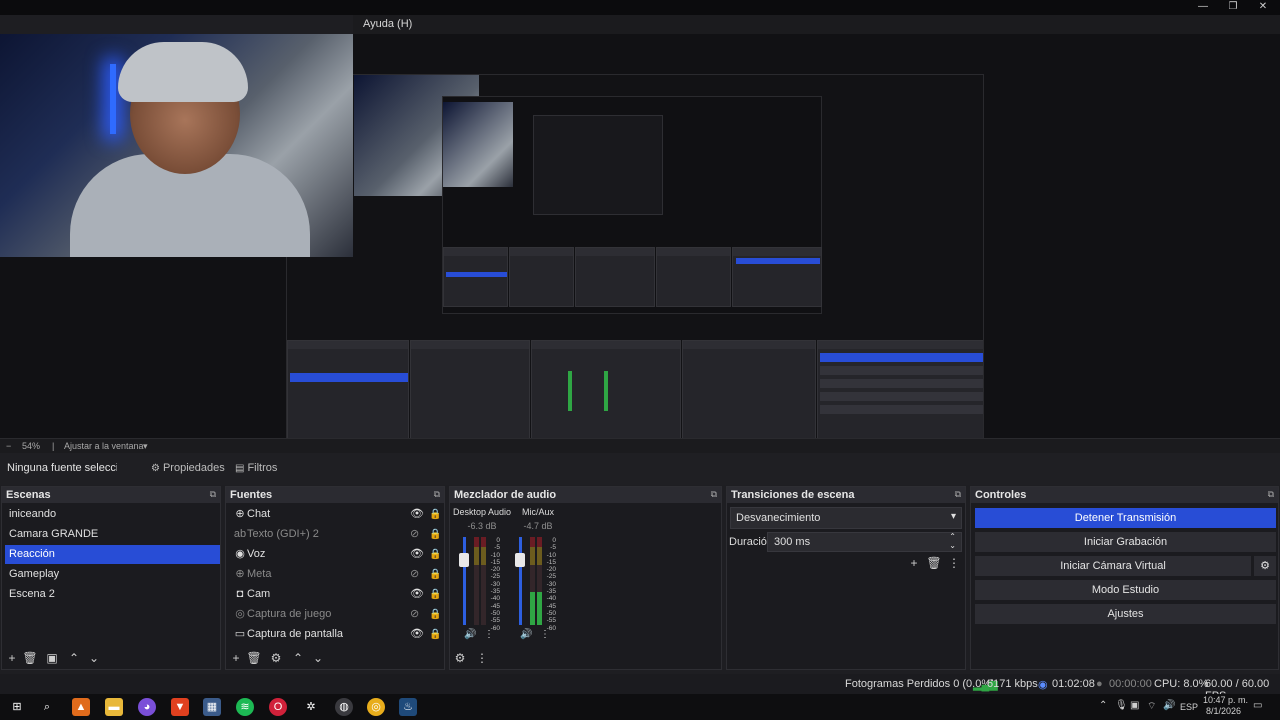 The image size is (1280, 720). I want to click on brave-icon: ▼, so click(180, 707).